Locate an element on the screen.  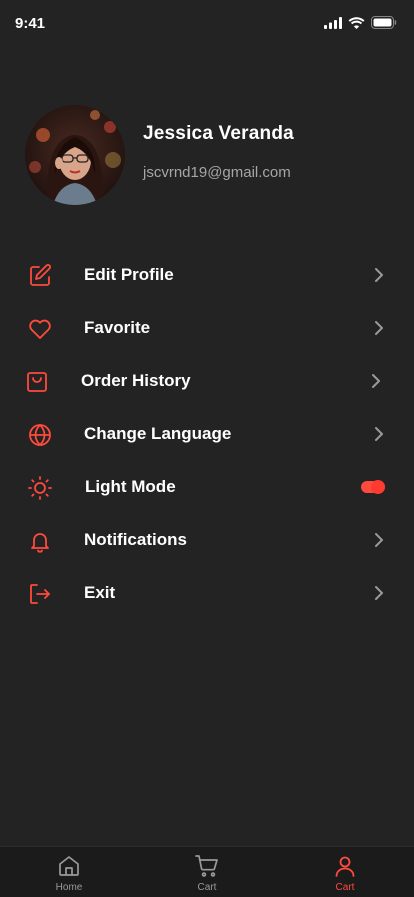
user-email: jscvrnd19@gmail.com is located at coordinates (217, 172).